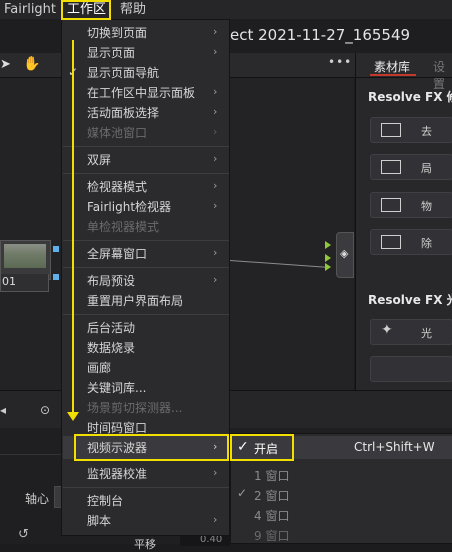 This screenshot has width=452, height=552. What do you see at coordinates (30, 9) in the screenshot?
I see `menu-fairlight: Fairlight` at bounding box center [30, 9].